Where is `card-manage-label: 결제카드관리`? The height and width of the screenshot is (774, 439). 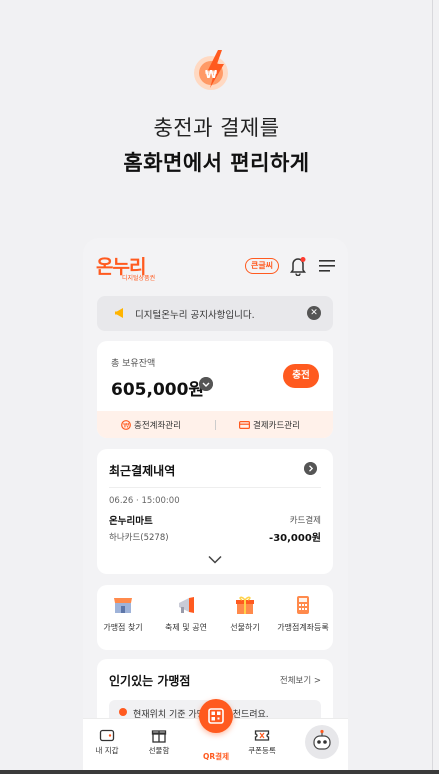
card-manage-label: 결제카드관리 is located at coordinates (276, 426).